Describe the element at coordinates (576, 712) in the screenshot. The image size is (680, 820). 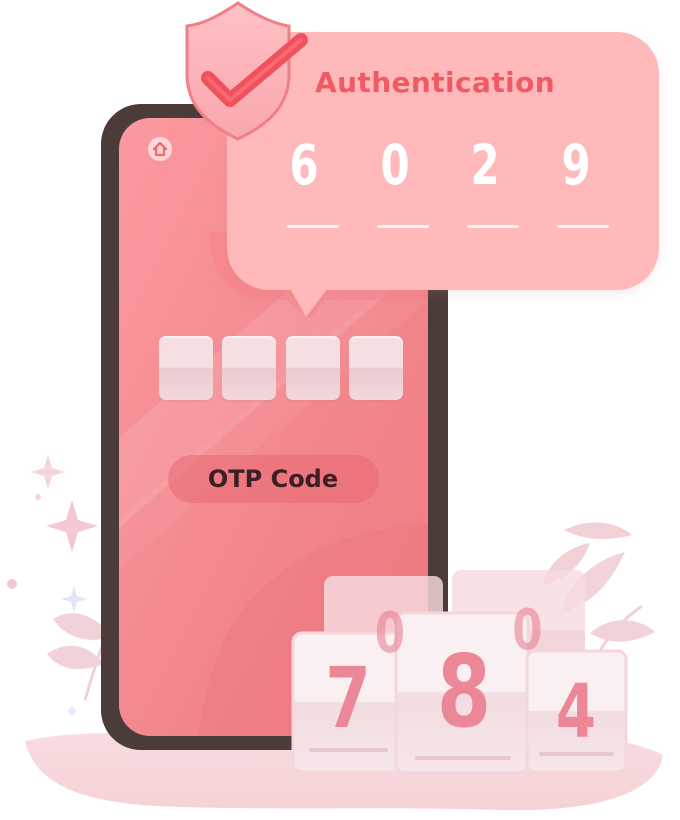
I see `card-number: 4` at that location.